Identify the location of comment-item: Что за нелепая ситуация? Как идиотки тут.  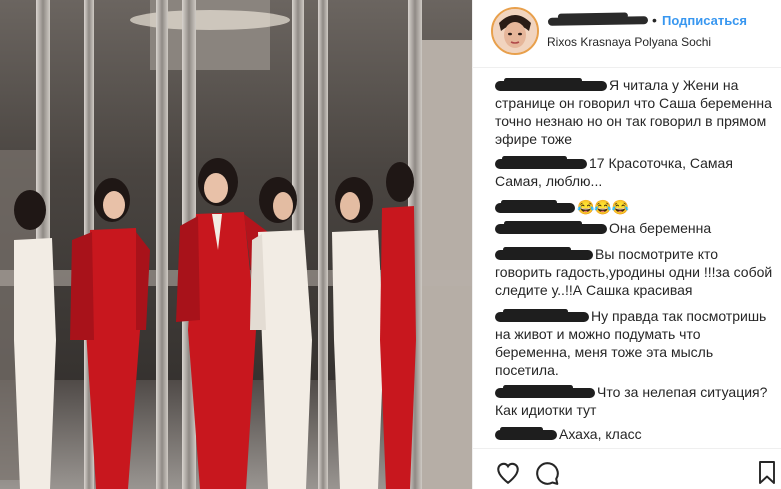
(634, 401).